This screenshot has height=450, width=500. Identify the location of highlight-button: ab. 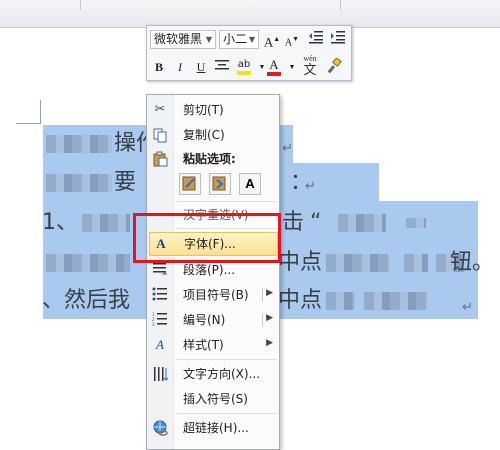
(244, 65).